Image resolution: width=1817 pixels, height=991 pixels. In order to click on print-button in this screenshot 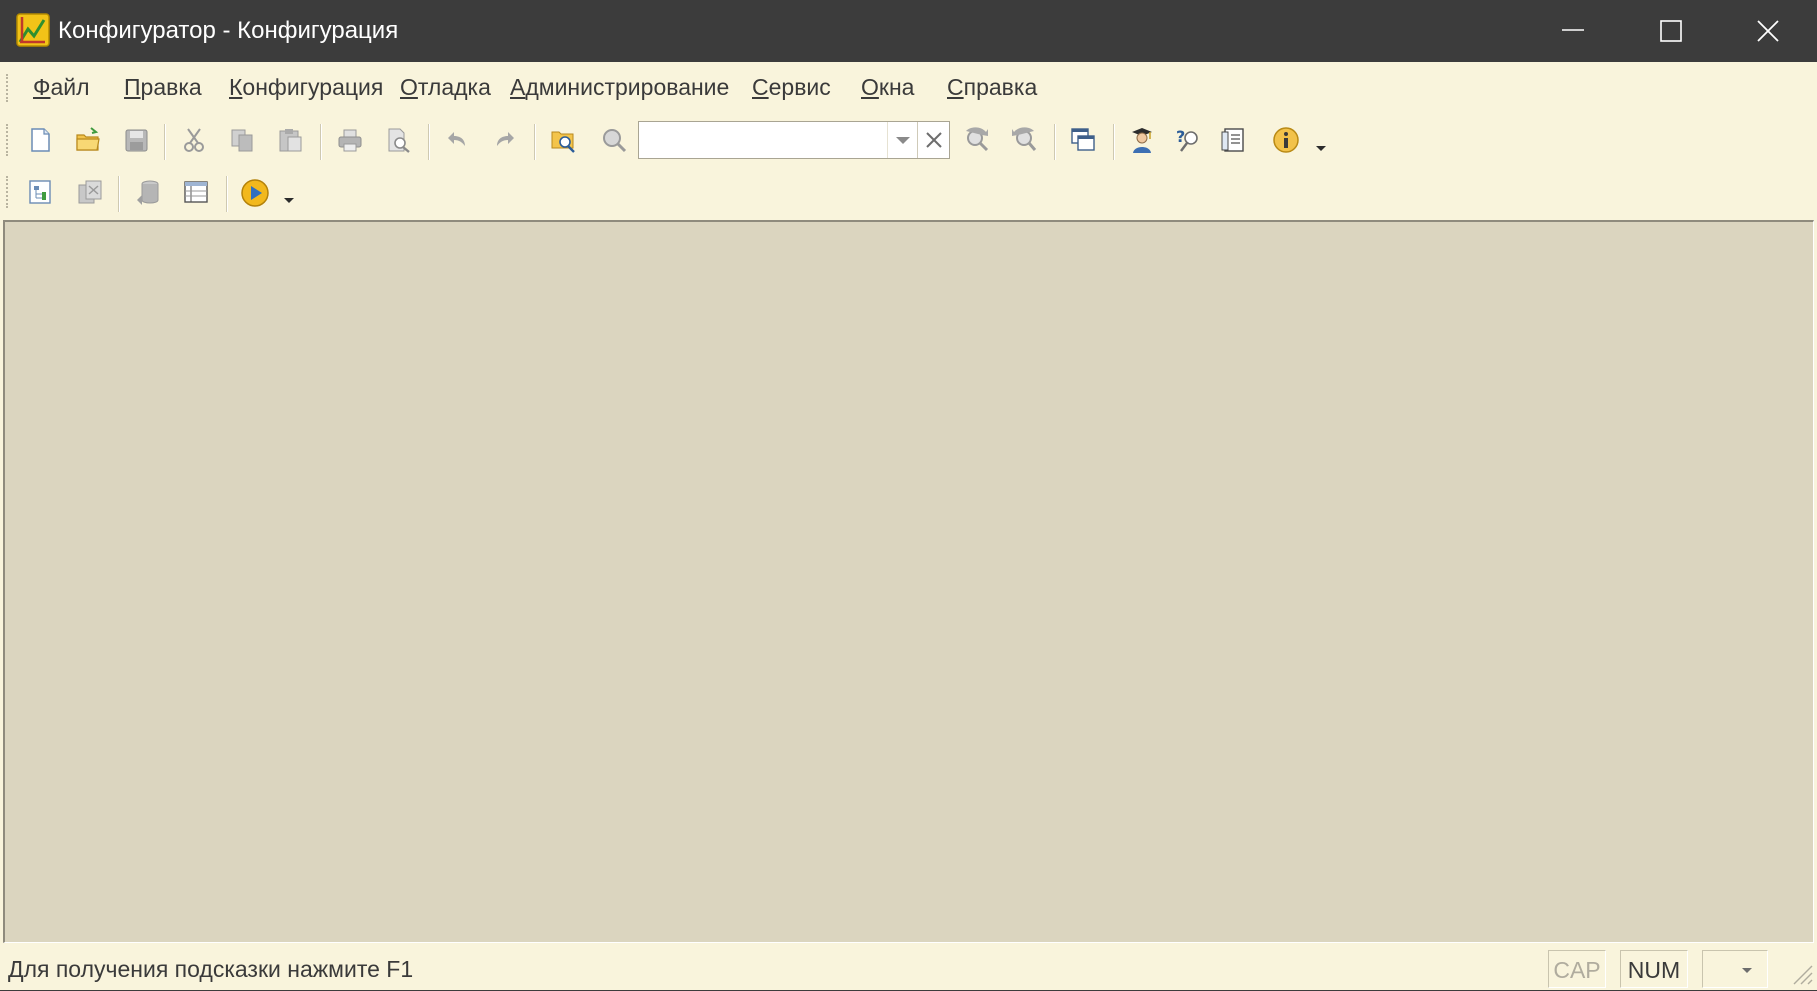, I will do `click(350, 140)`.